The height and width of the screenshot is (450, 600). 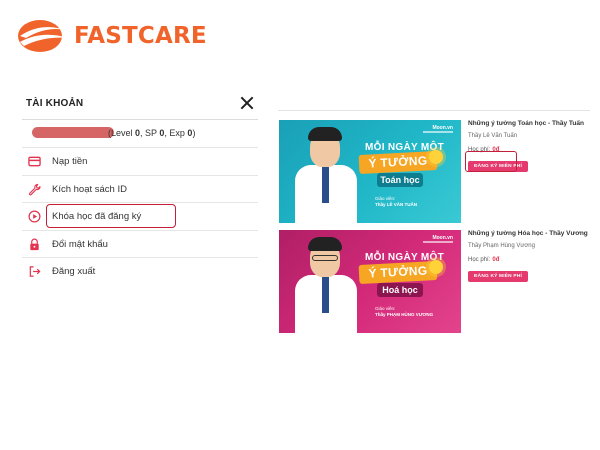 What do you see at coordinates (80, 244) in the screenshot?
I see `menu-label: Đổi mật khẩu` at bounding box center [80, 244].